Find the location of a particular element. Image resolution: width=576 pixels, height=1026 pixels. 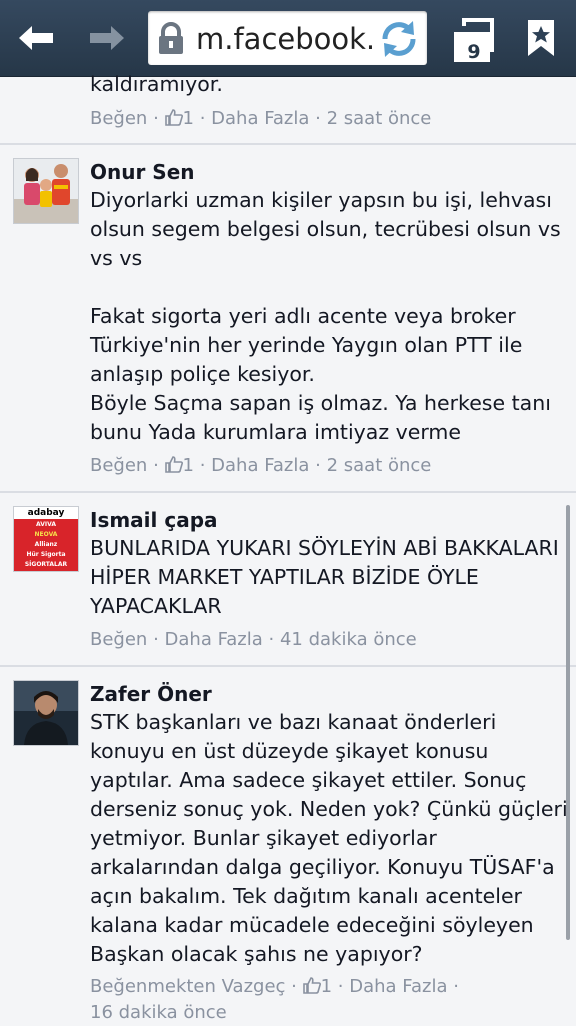

comment-meta: Beğen · Daha Fazla · 41 dakika önce is located at coordinates (253, 639).